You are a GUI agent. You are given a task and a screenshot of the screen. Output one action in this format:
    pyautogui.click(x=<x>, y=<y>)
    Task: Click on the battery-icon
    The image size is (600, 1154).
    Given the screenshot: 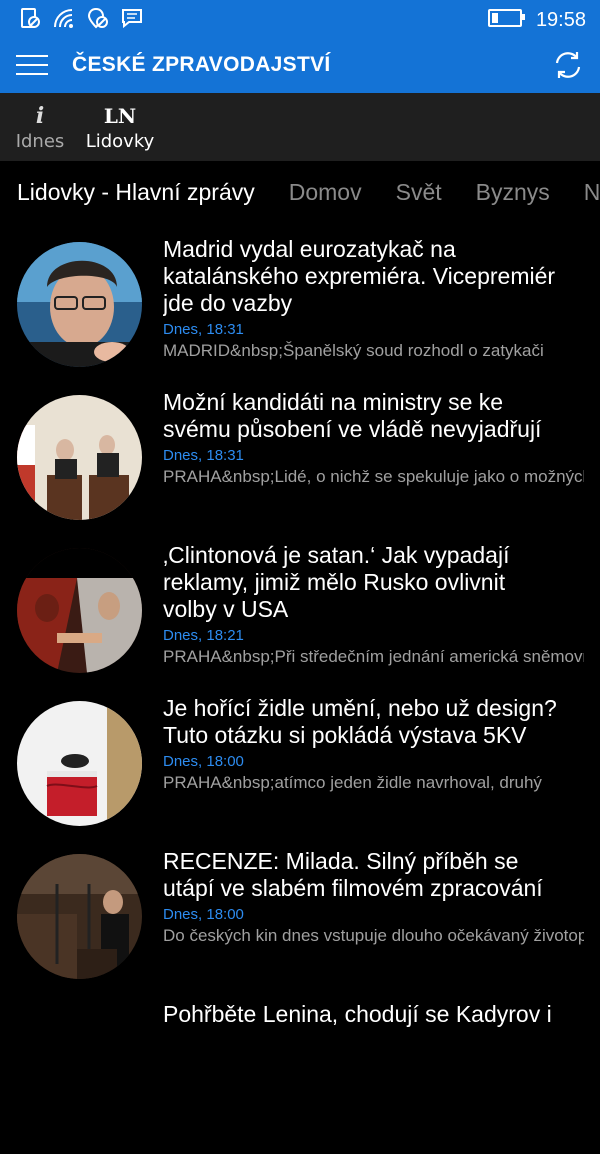 What is the action you would take?
    pyautogui.click(x=506, y=18)
    